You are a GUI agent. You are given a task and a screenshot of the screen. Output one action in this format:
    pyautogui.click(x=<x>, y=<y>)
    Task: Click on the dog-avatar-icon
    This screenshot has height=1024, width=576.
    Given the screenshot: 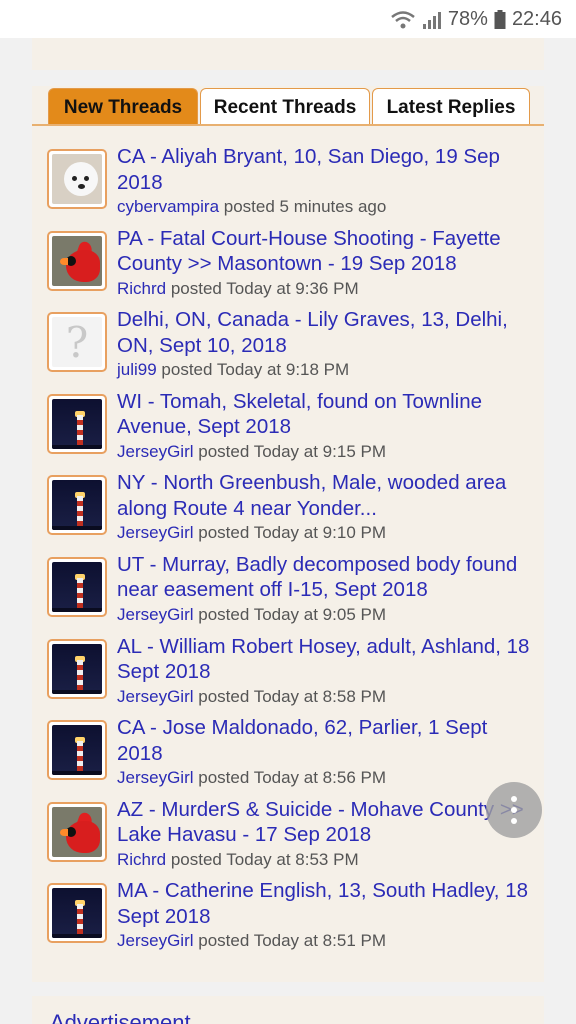 What is the action you would take?
    pyautogui.click(x=77, y=179)
    